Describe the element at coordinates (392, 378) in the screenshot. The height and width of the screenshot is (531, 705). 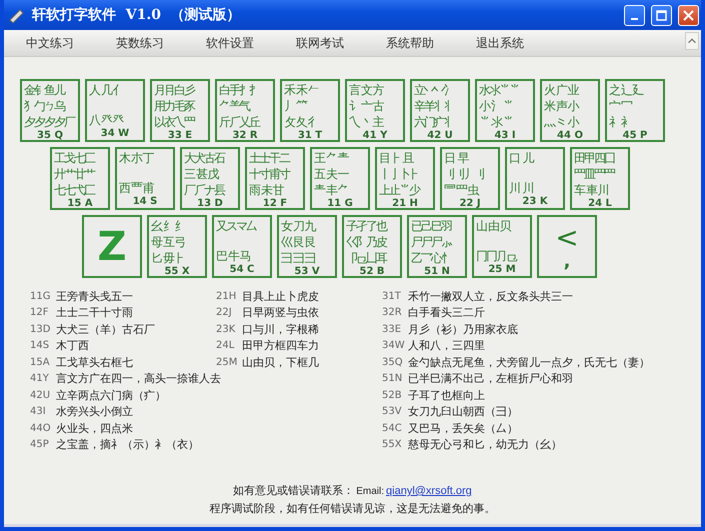
I see `key-code: 51N` at that location.